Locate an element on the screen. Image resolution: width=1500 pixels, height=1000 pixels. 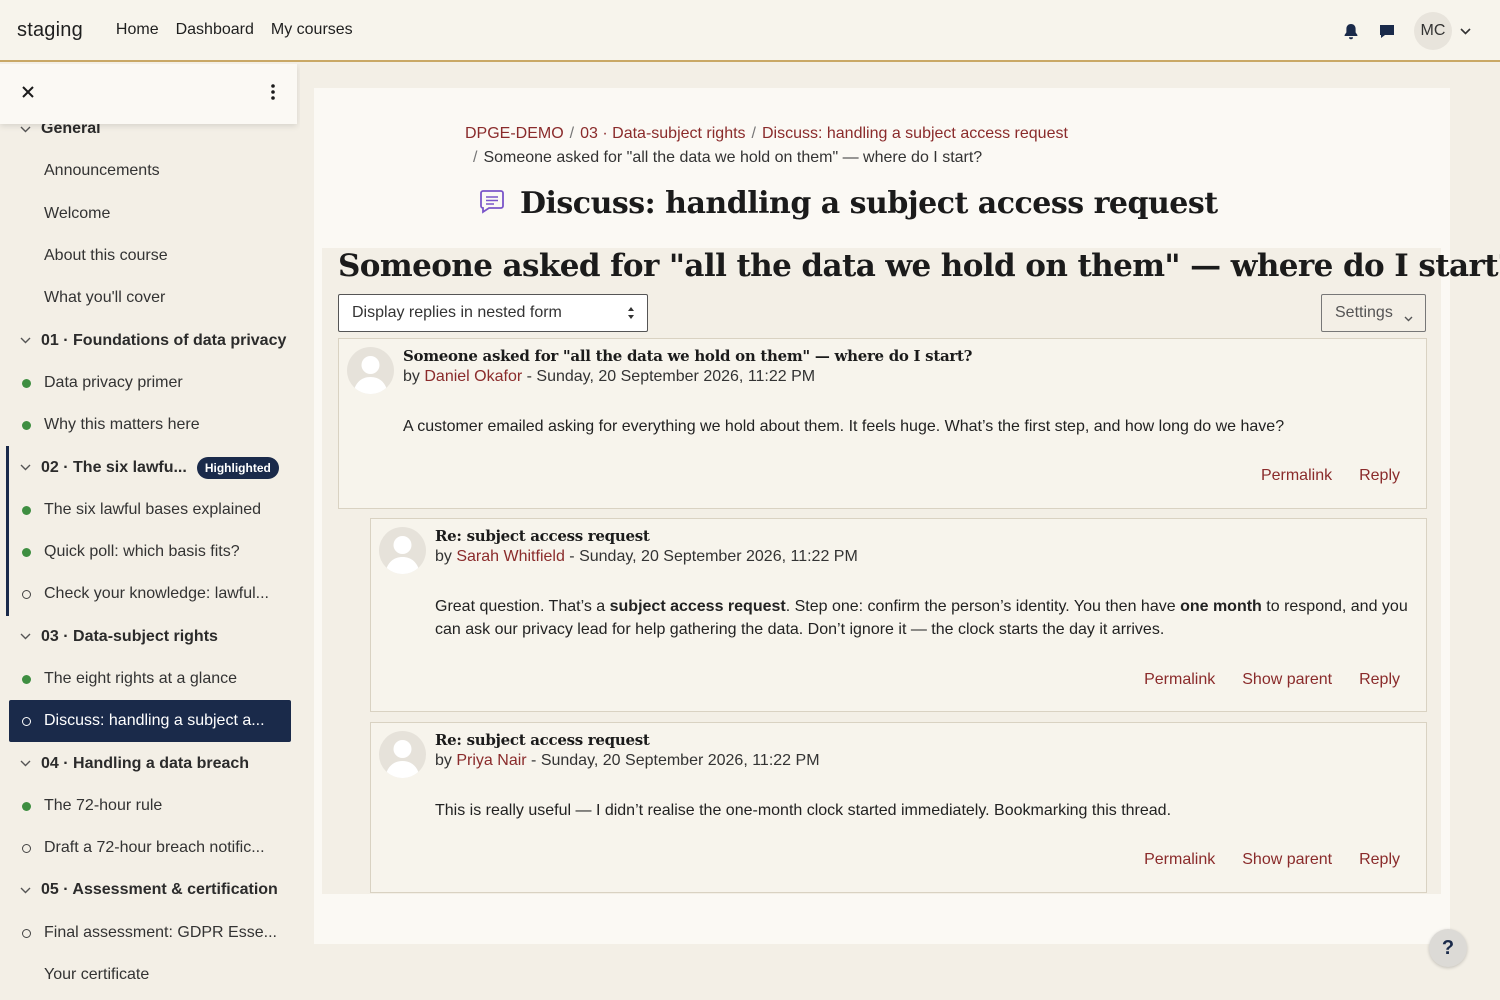
course-index-label: Quick poll: which basis fits? is located at coordinates (142, 552).